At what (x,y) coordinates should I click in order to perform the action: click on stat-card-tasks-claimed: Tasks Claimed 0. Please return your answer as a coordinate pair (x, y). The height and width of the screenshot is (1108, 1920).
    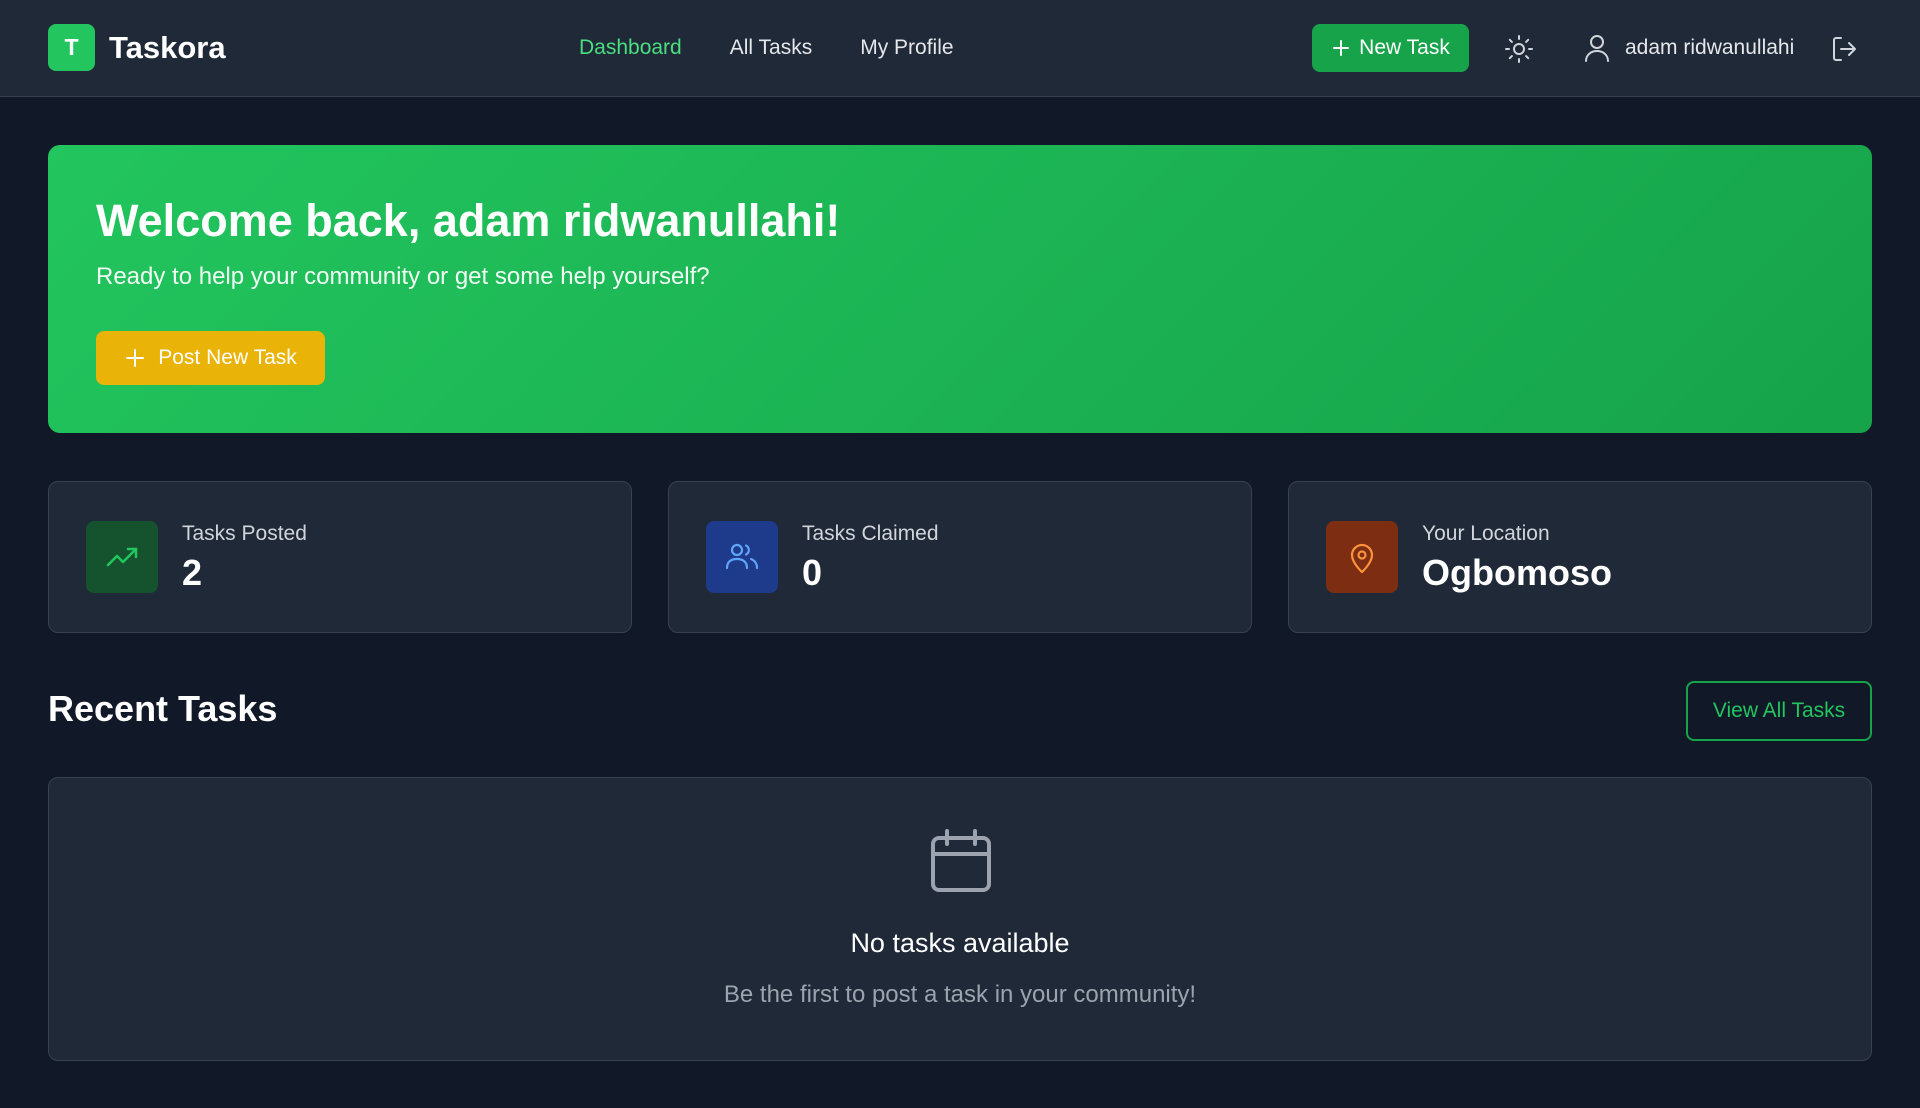
    Looking at the image, I should click on (960, 557).